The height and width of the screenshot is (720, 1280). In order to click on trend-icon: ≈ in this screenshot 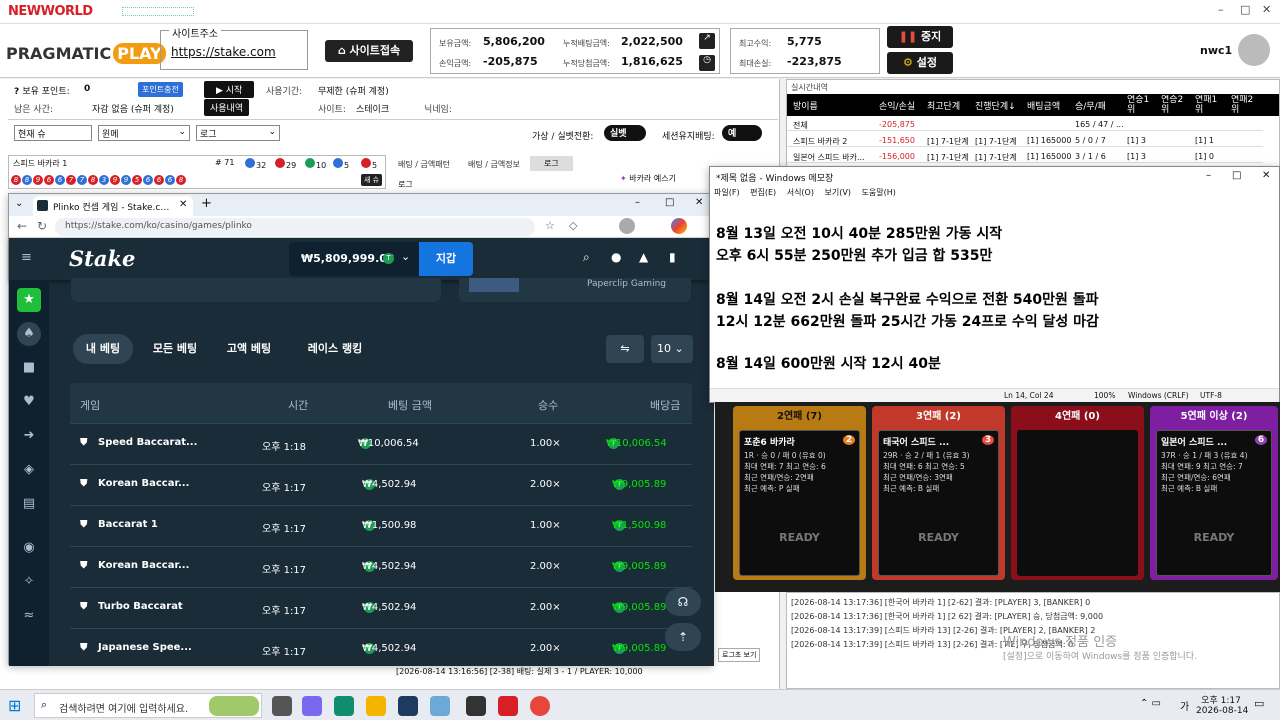, I will do `click(29, 616)`.